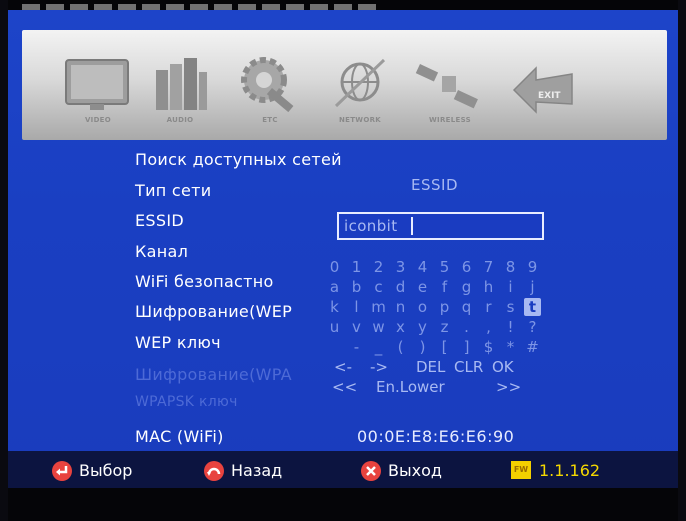  What do you see at coordinates (106, 470) in the screenshot?
I see `select-label: Выбор` at bounding box center [106, 470].